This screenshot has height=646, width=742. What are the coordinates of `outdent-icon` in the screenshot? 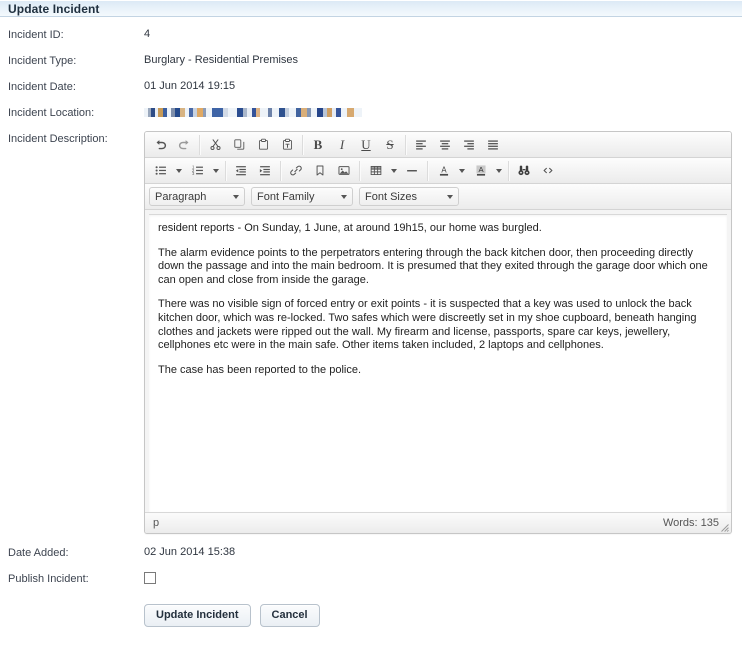 It's located at (241, 171).